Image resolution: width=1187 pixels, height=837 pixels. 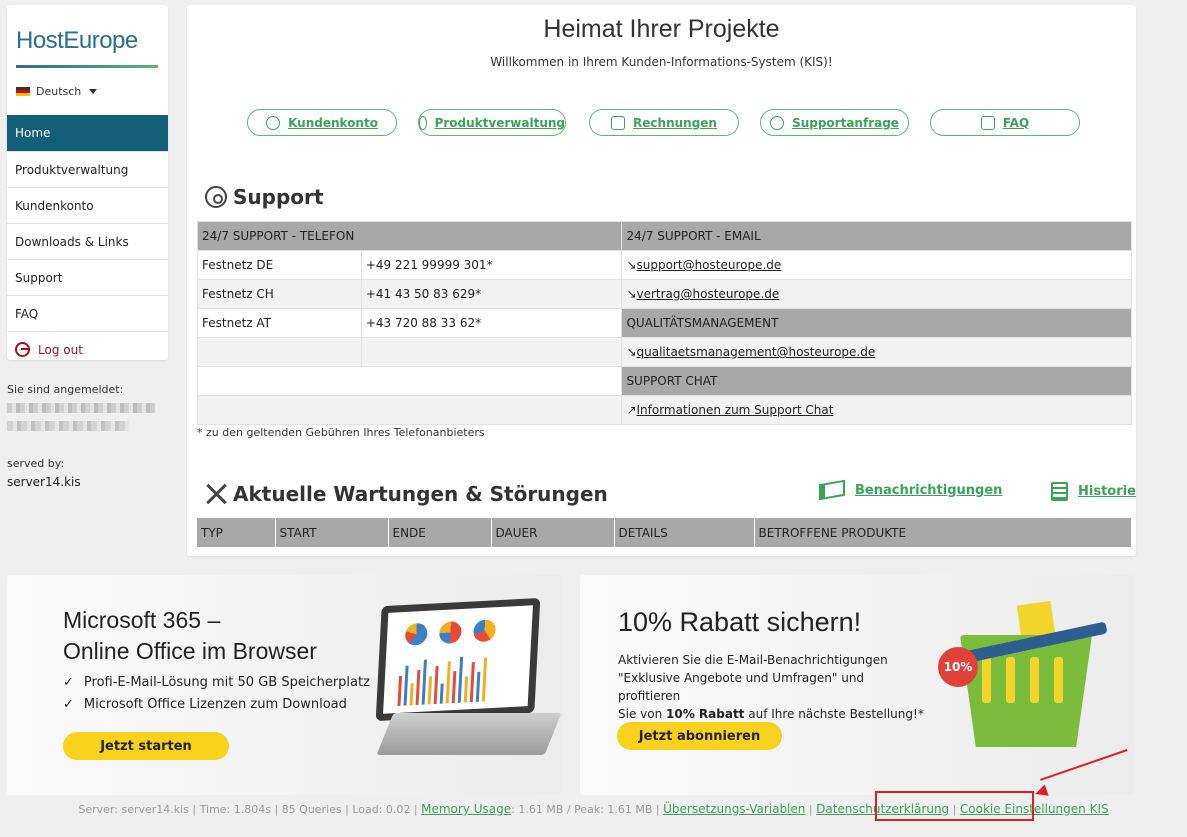 What do you see at coordinates (77, 40) in the screenshot?
I see `logo-text: HostEurope` at bounding box center [77, 40].